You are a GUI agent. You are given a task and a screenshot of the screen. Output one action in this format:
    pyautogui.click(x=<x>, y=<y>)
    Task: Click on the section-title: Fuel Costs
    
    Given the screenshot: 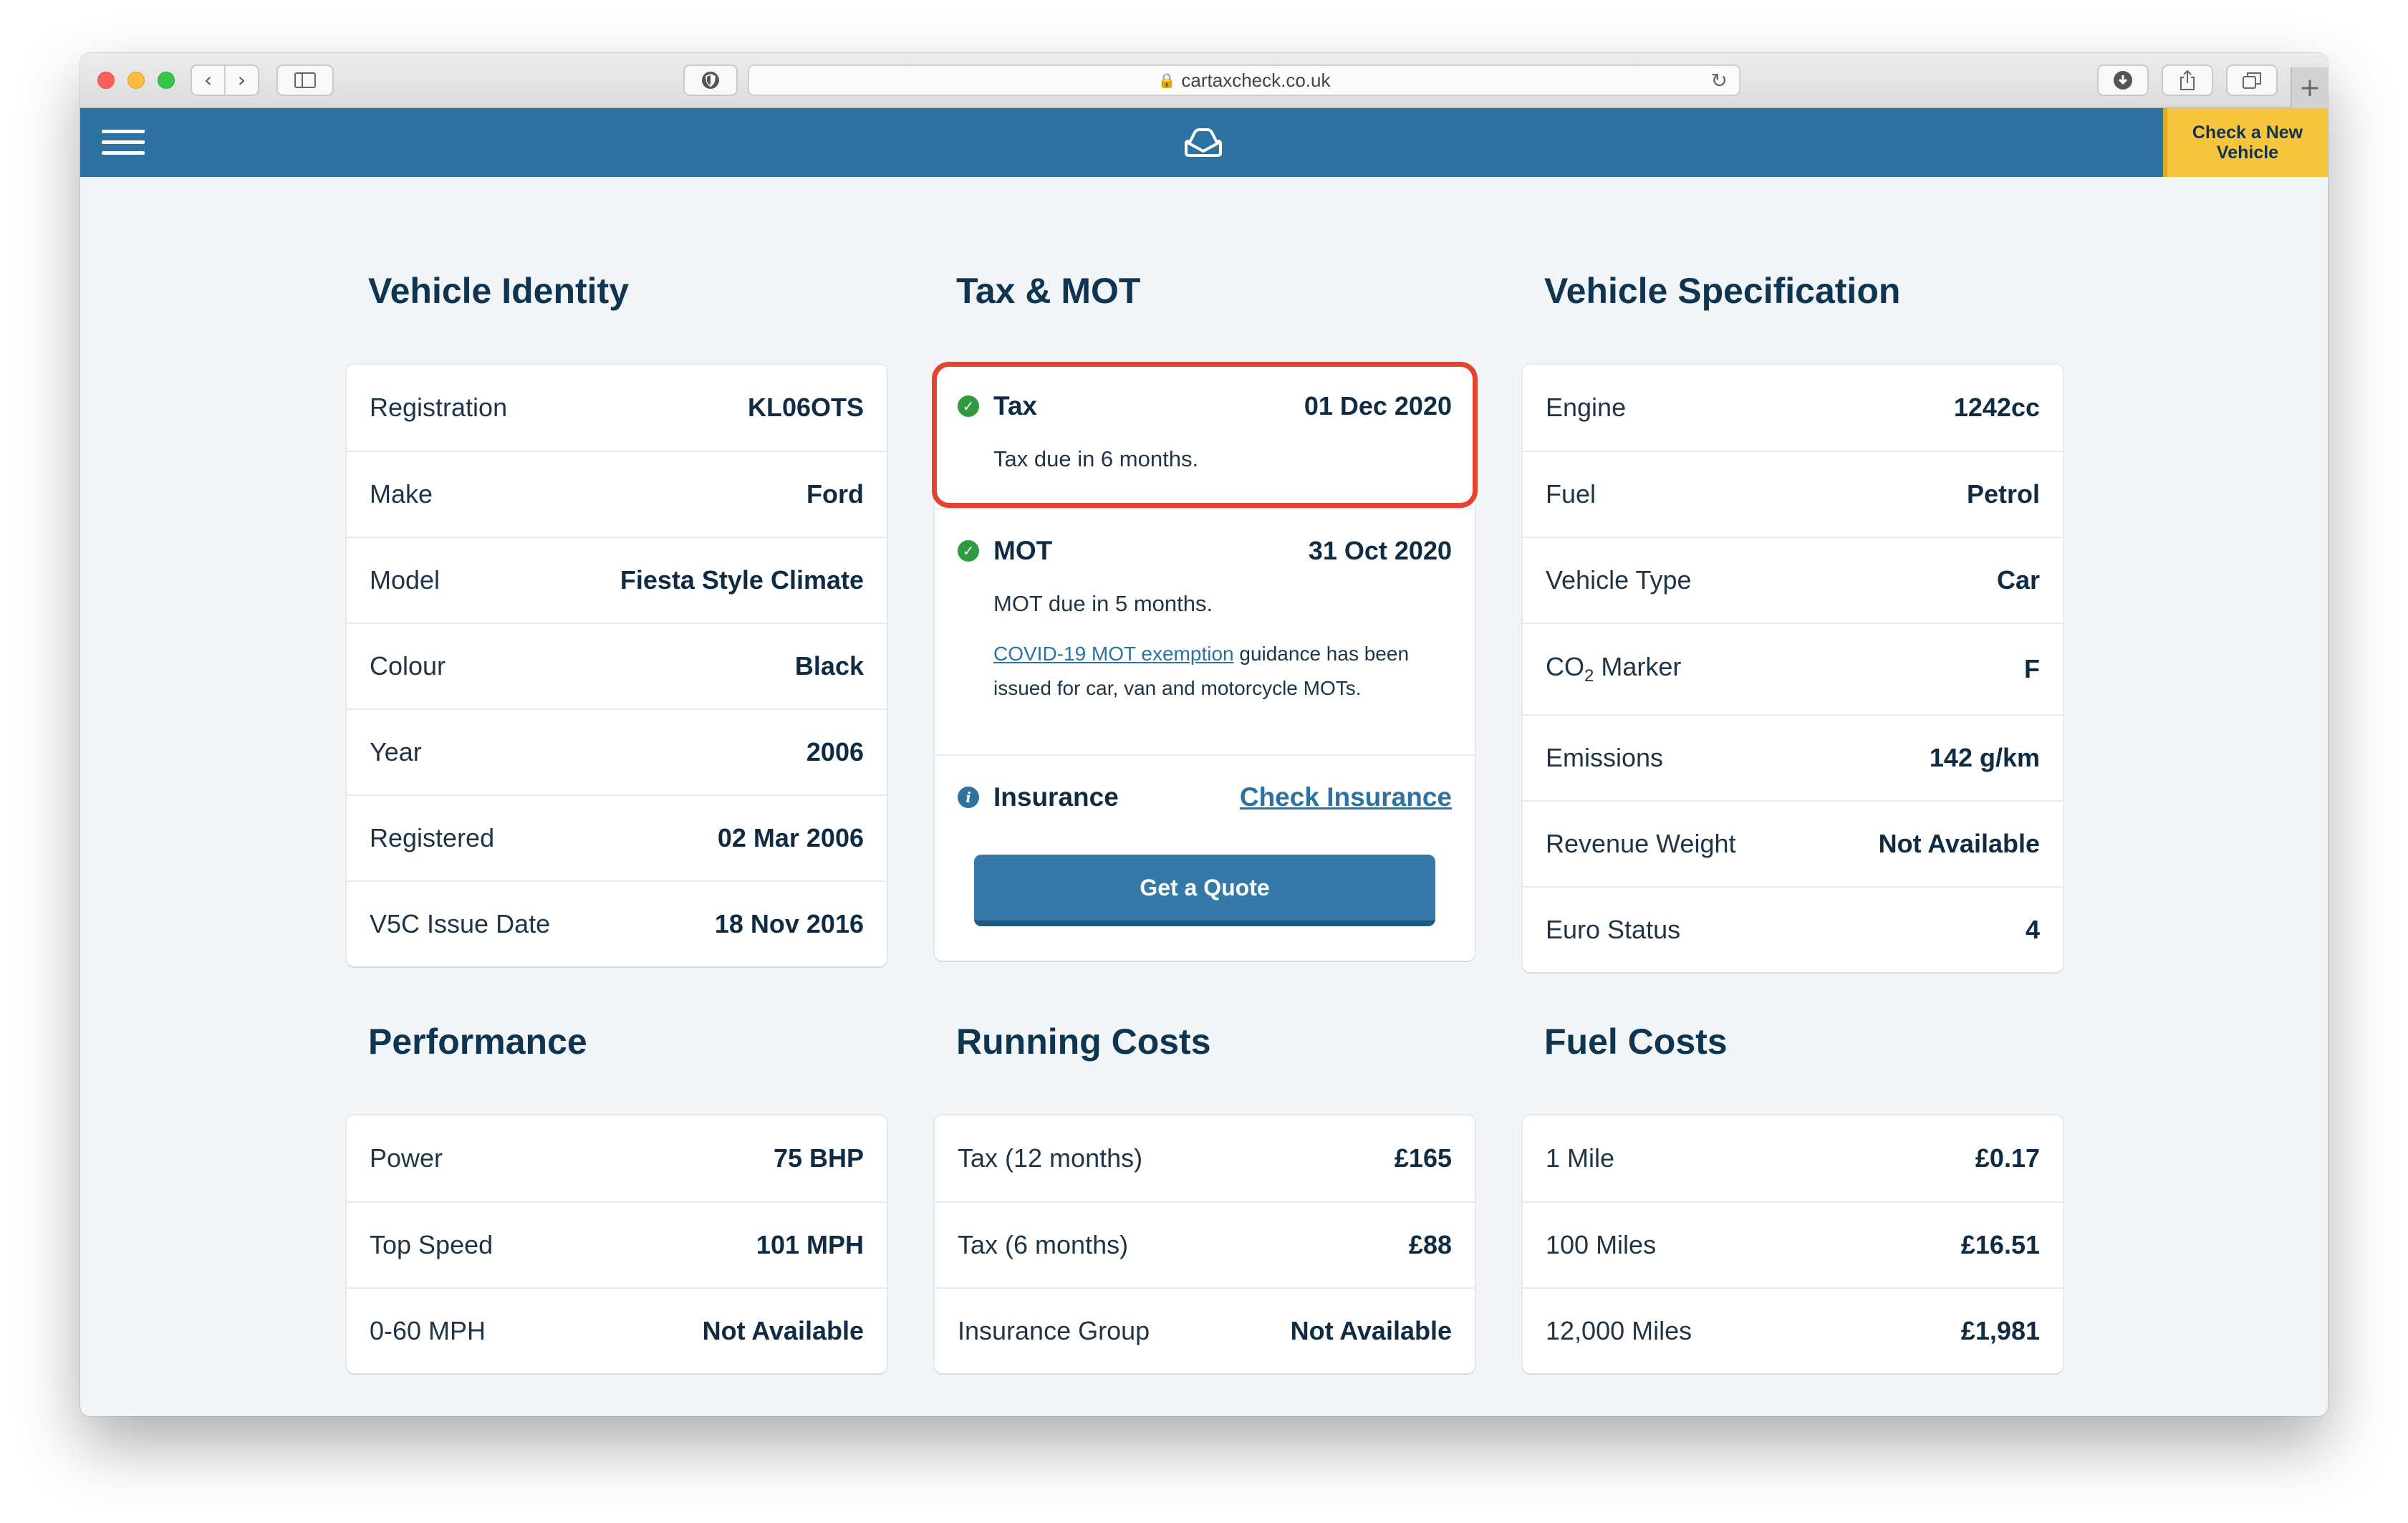 What is the action you would take?
    pyautogui.click(x=1636, y=1042)
    